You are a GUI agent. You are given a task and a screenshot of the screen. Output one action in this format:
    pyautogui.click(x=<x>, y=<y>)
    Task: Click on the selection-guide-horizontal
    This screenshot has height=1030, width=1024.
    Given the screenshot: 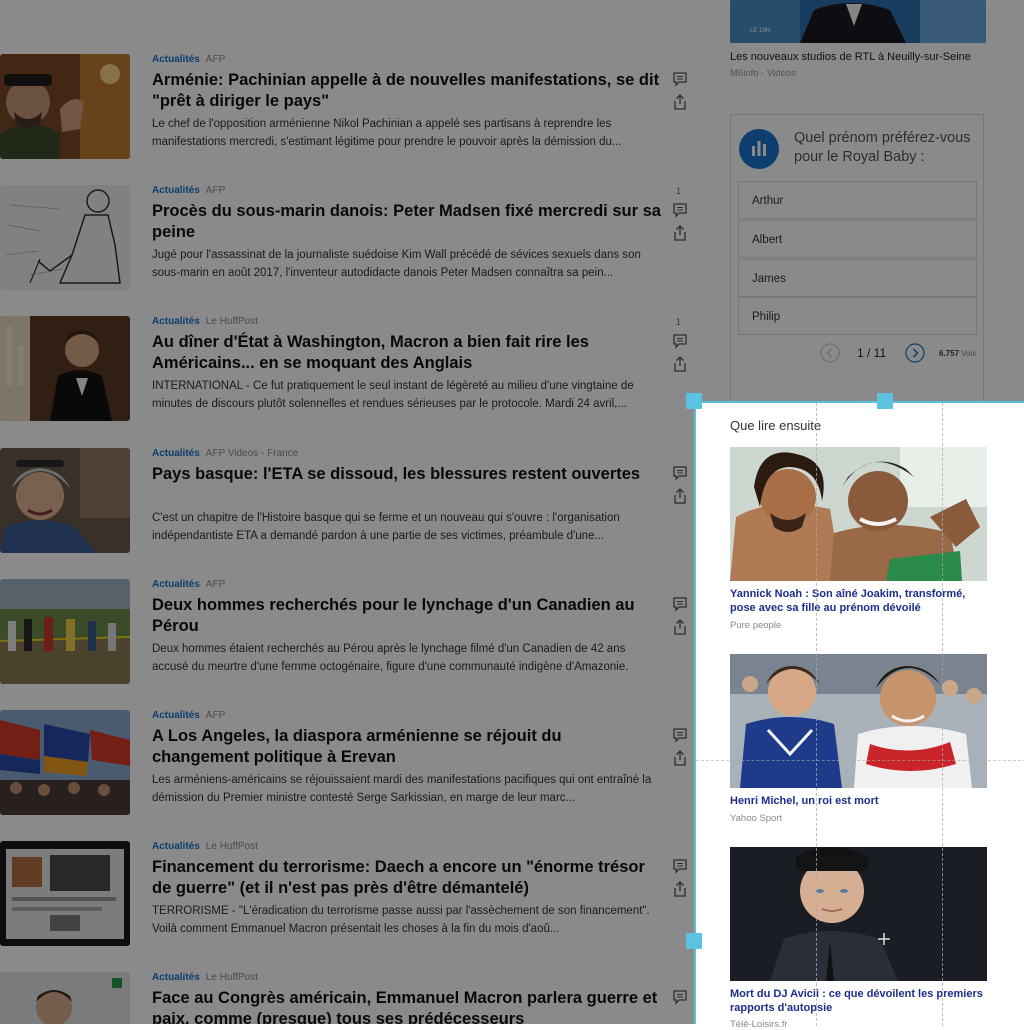 What is the action you would take?
    pyautogui.click(x=860, y=760)
    